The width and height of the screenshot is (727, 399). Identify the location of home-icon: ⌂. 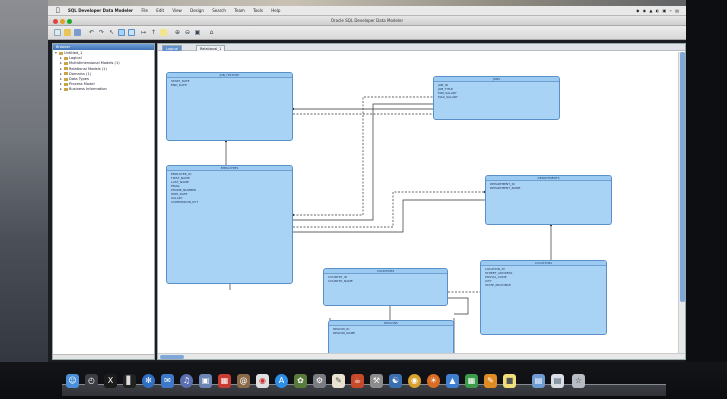
(211, 32).